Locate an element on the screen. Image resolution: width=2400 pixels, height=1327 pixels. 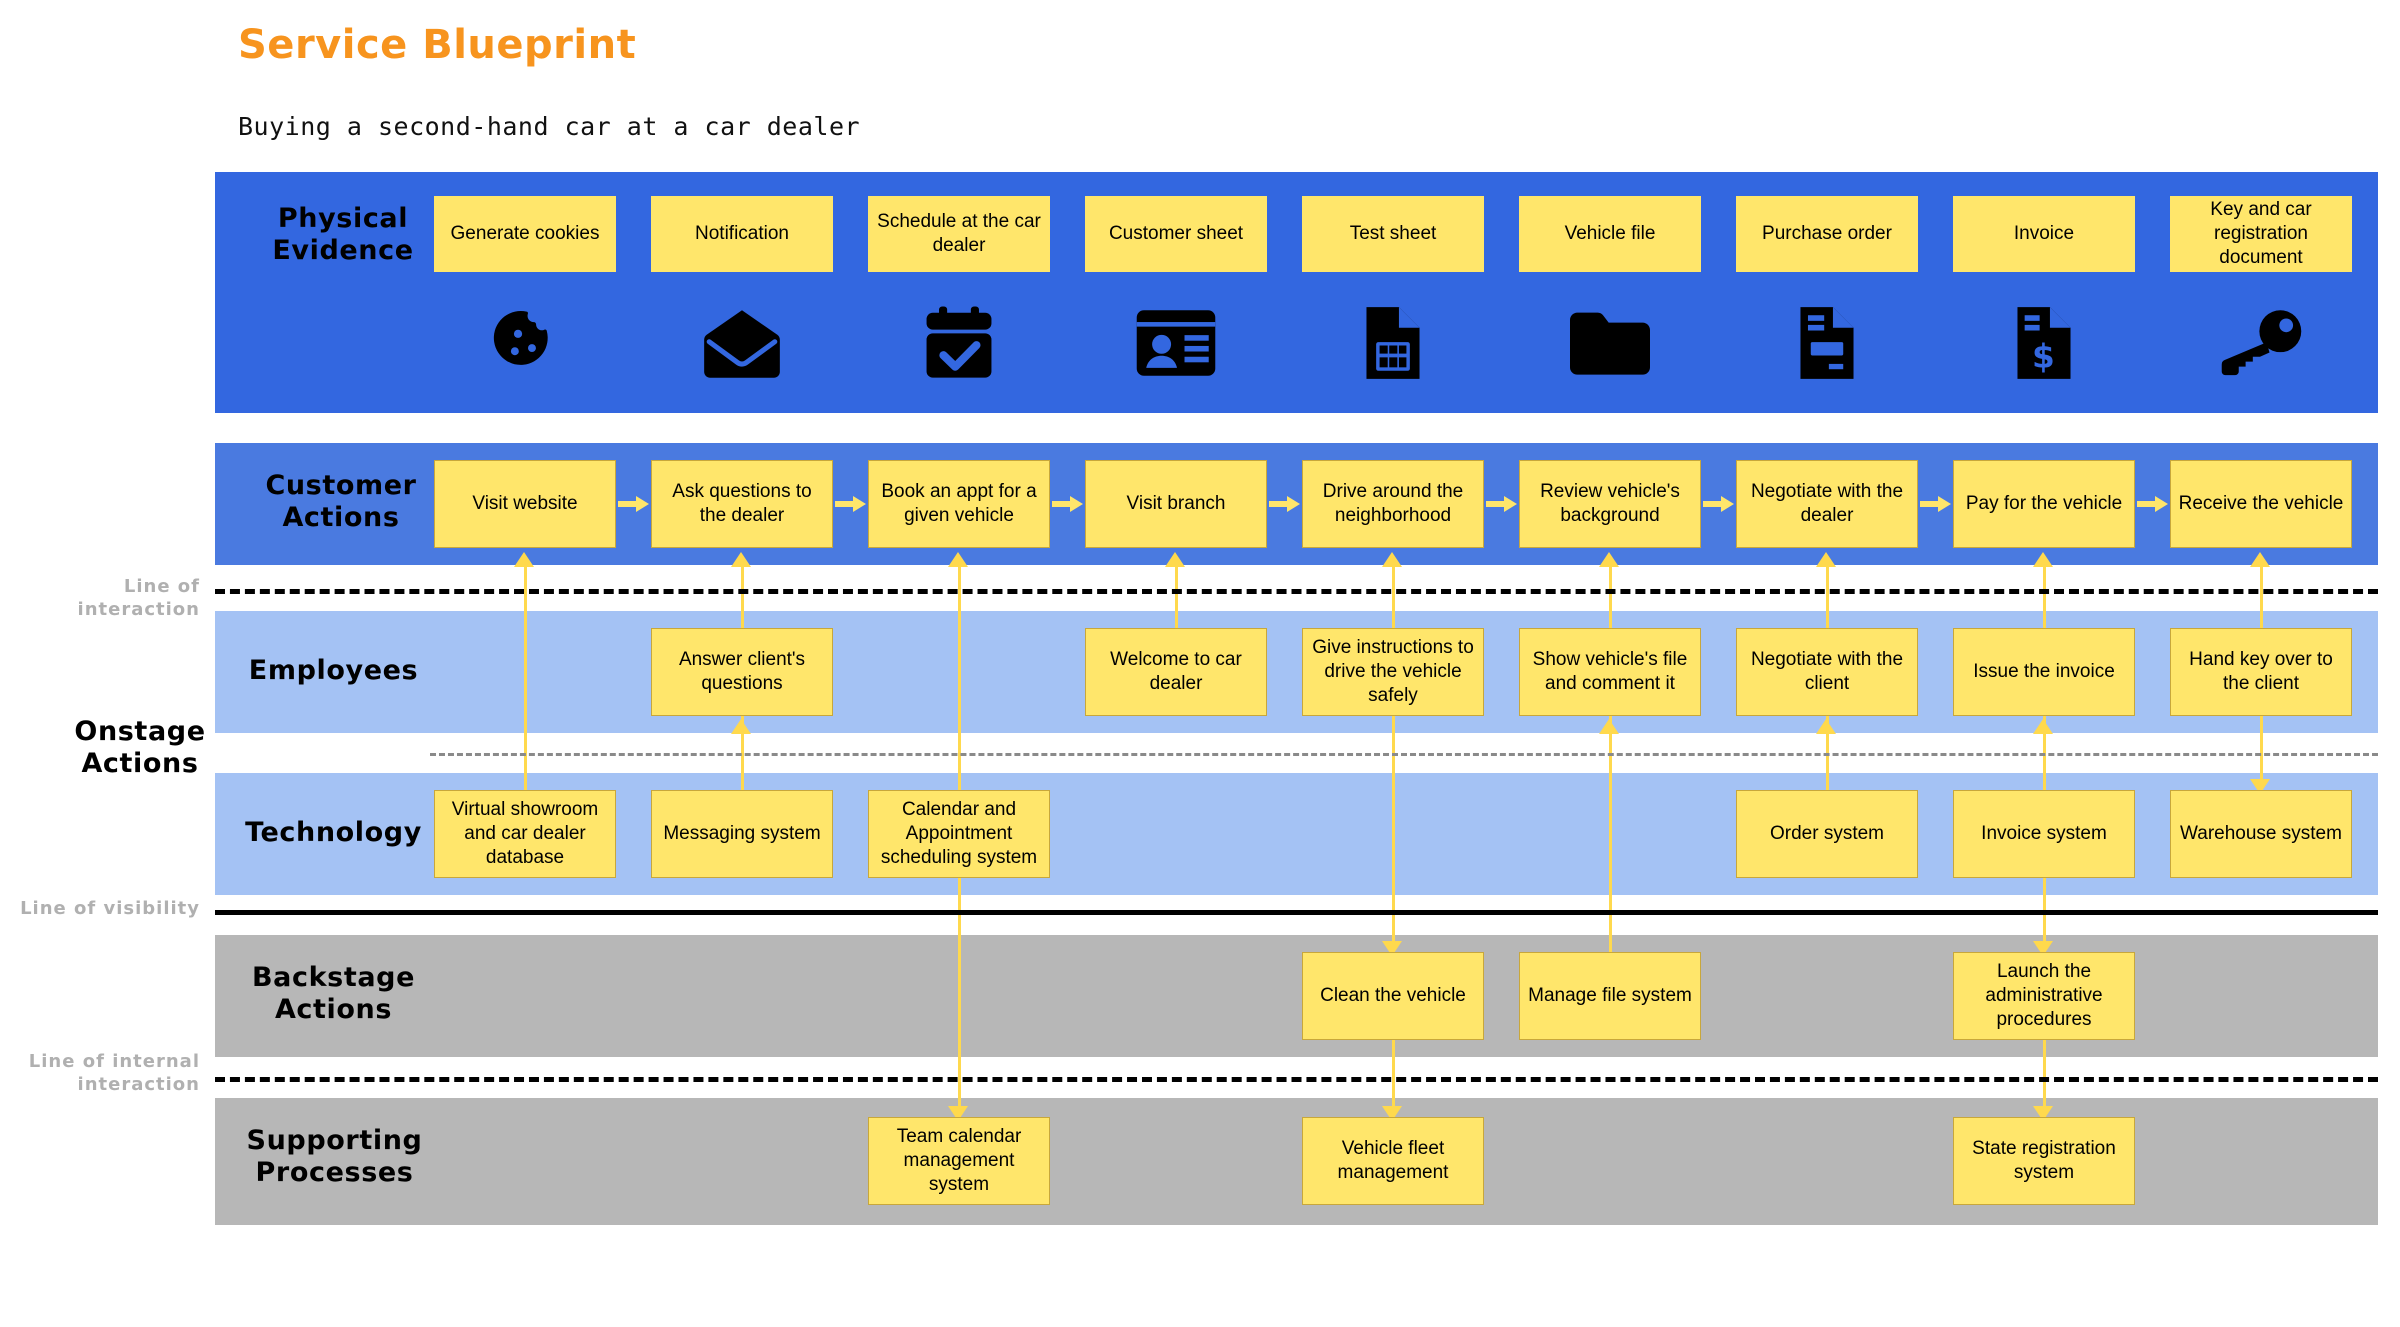
line-of-internal-interaction-label: Line of internal interaction is located at coordinates (114, 1073).